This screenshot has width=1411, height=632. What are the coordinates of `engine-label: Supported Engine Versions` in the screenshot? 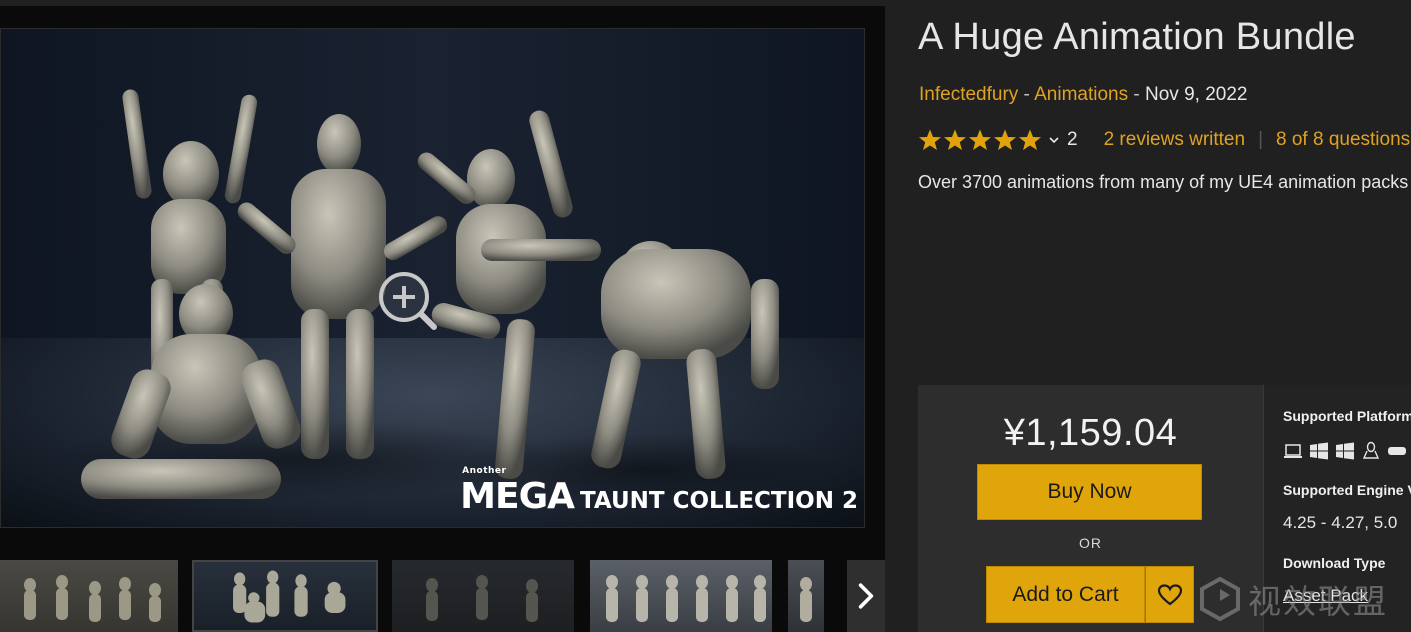 It's located at (1347, 490).